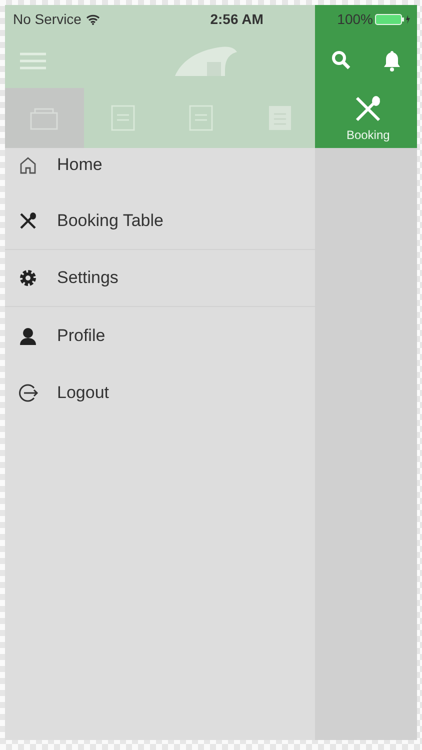 The width and height of the screenshot is (422, 750). What do you see at coordinates (160, 335) in the screenshot?
I see `menu-item: Profile` at bounding box center [160, 335].